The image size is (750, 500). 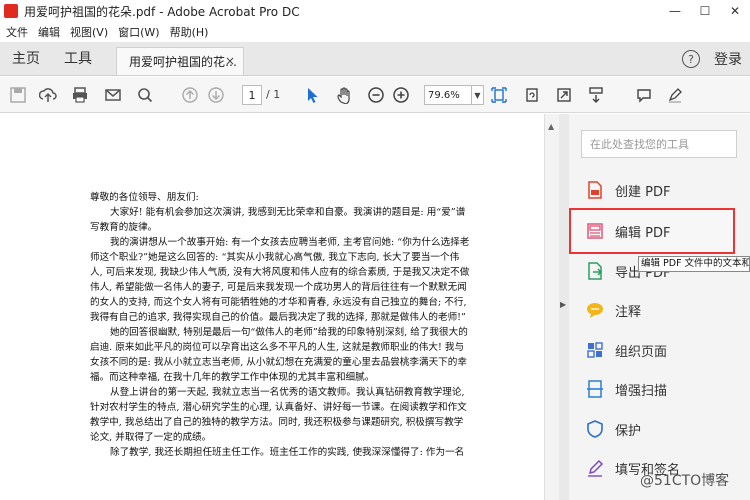 I want to click on right-panel-toggle: ▶, so click(x=564, y=307).